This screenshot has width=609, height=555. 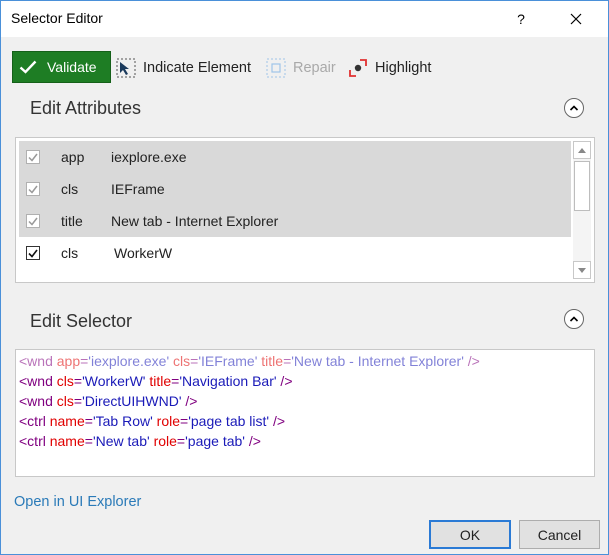 What do you see at coordinates (559, 534) in the screenshot?
I see `cancel-button: Cancel` at bounding box center [559, 534].